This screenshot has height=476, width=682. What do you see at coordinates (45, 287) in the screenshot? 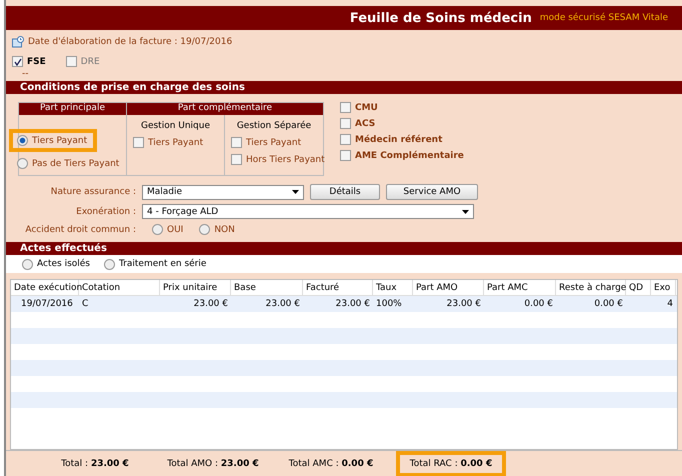
I see `column-header: Date exécution` at bounding box center [45, 287].